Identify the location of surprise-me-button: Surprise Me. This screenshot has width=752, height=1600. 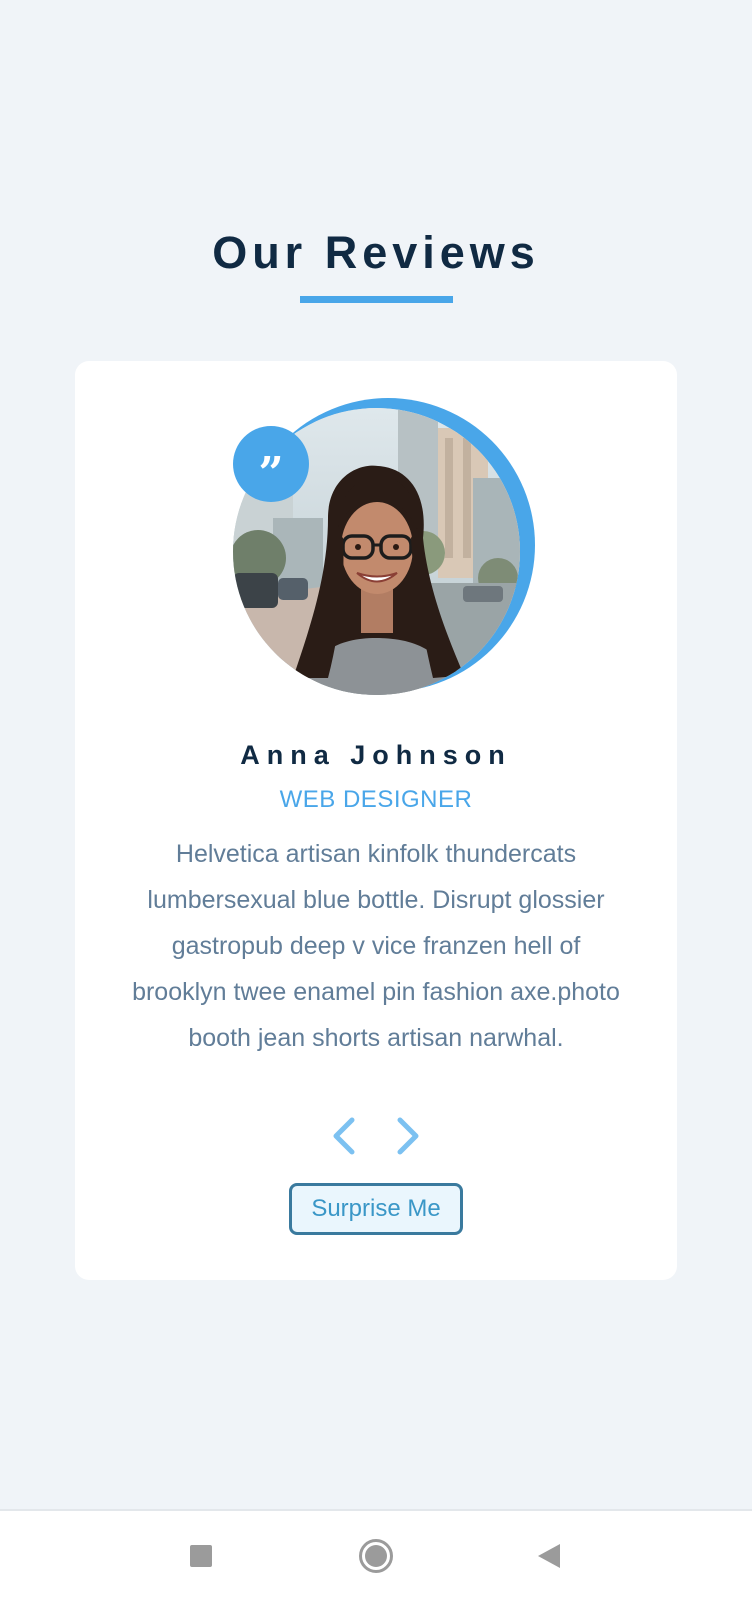
(376, 1209).